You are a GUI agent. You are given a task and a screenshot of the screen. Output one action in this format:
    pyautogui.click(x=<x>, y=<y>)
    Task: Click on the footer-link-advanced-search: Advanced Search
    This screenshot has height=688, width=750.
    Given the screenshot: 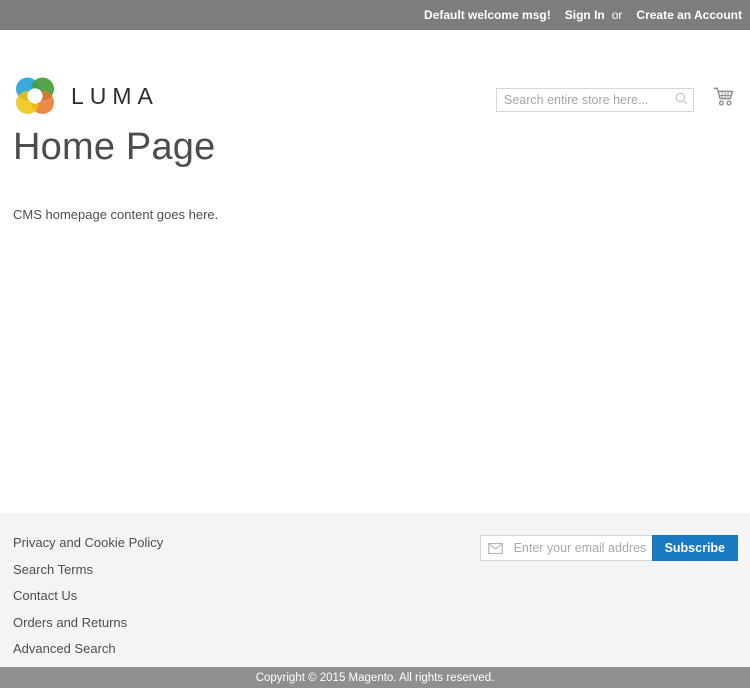 What is the action you would take?
    pyautogui.click(x=64, y=648)
    